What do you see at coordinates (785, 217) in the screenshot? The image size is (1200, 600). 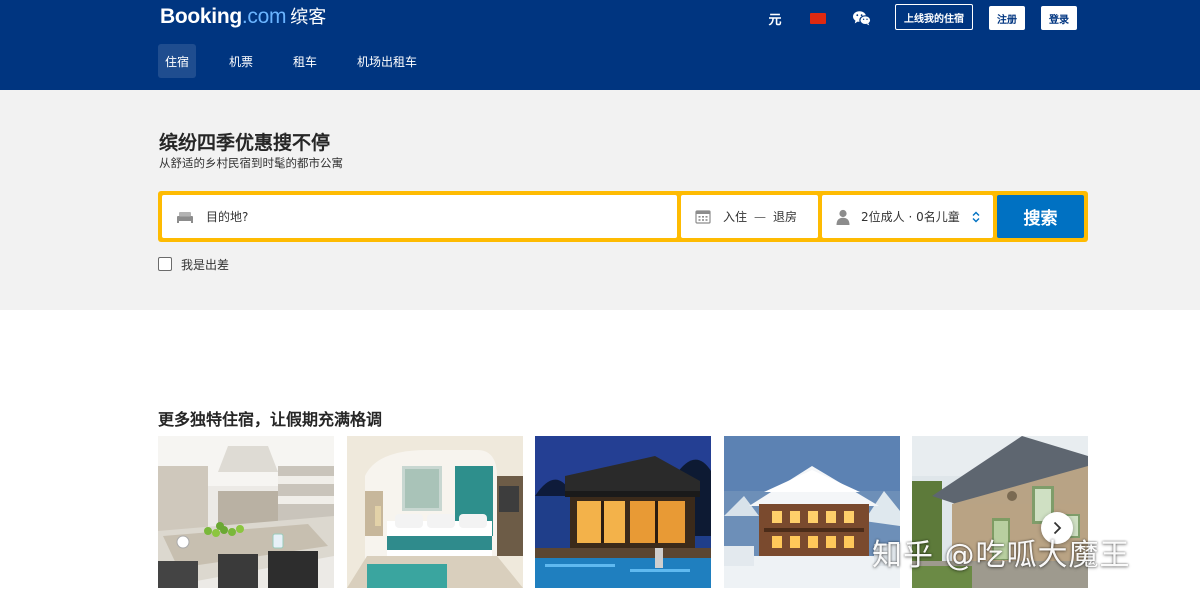 I see `checkout-label: 退房` at bounding box center [785, 217].